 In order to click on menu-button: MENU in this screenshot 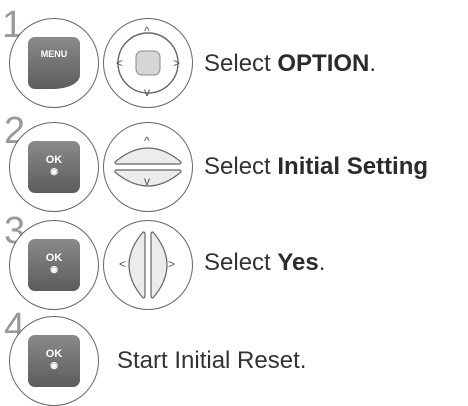, I will do `click(54, 63)`.